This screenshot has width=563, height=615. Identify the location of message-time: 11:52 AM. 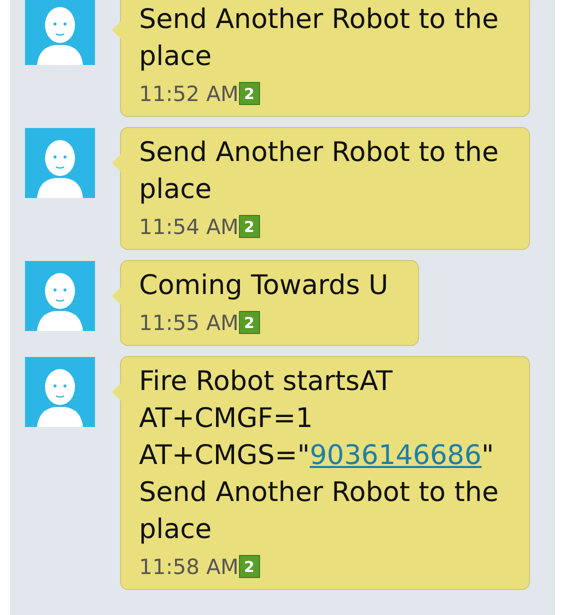
(189, 94).